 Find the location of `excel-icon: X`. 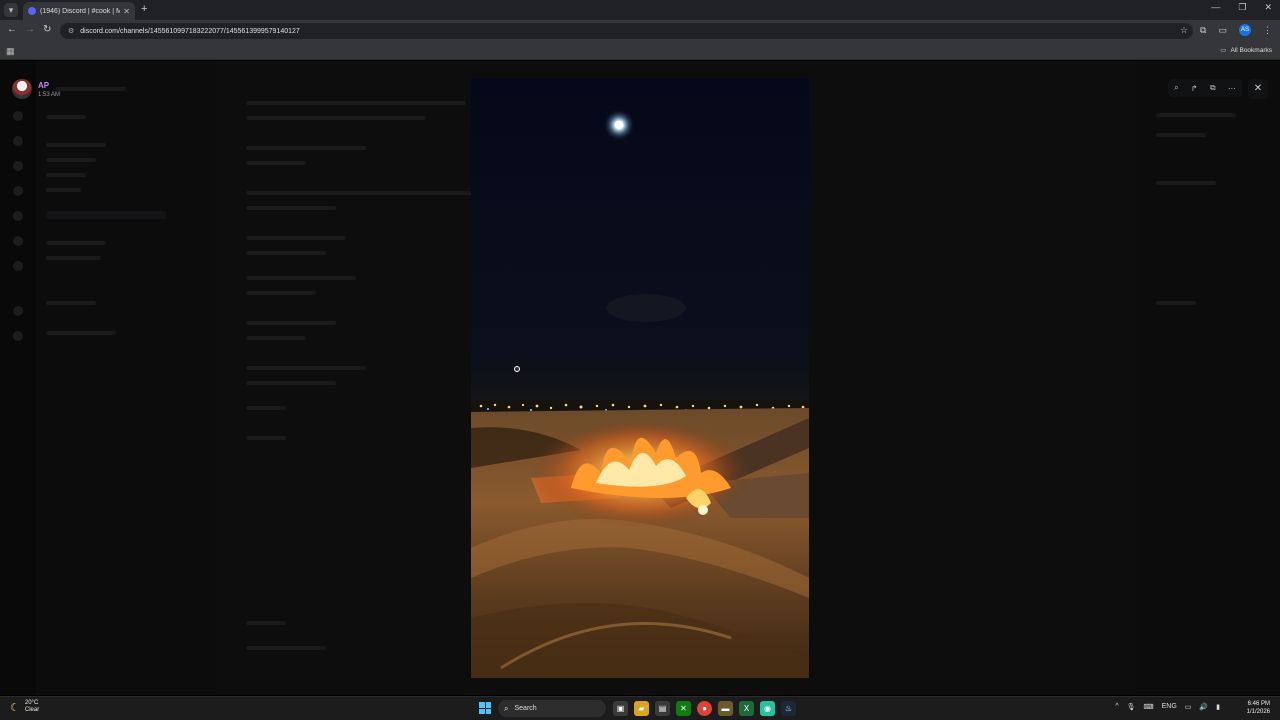

excel-icon: X is located at coordinates (746, 708).